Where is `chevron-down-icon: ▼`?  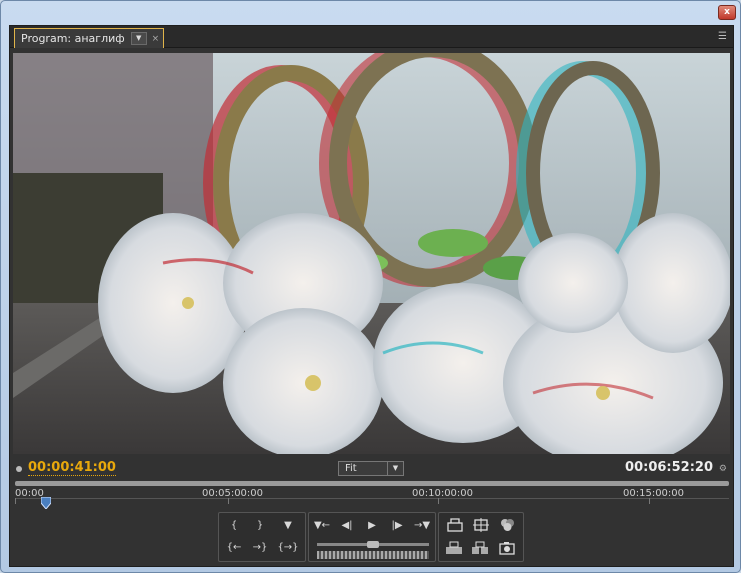 chevron-down-icon: ▼ is located at coordinates (395, 468).